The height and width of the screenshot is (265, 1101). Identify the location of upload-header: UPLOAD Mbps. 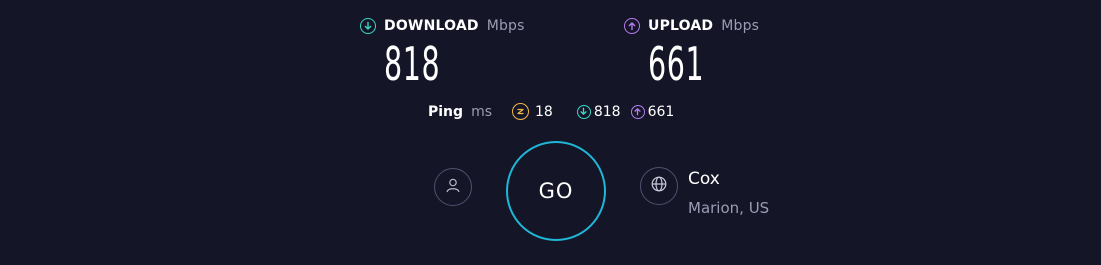
(691, 26).